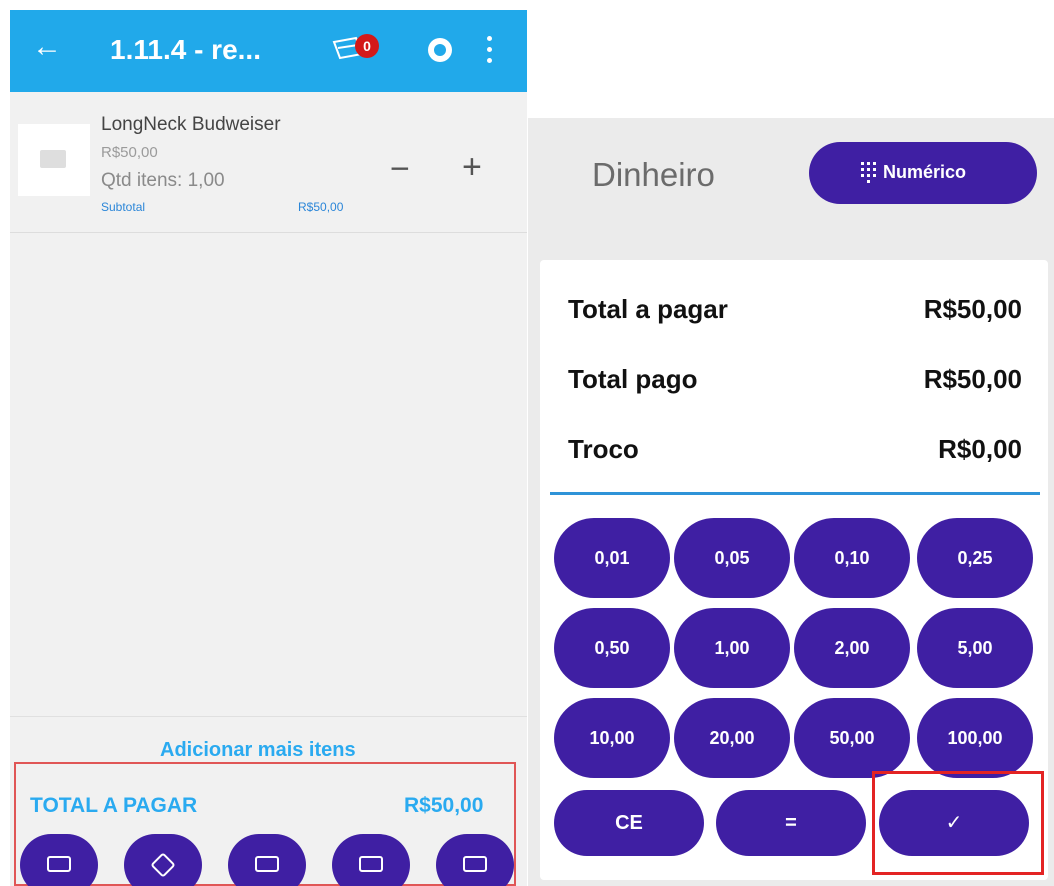 This screenshot has width=1054, height=886. Describe the element at coordinates (795, 312) in the screenshot. I see `summary-row-total-due: Total a pagar R$50,00` at that location.